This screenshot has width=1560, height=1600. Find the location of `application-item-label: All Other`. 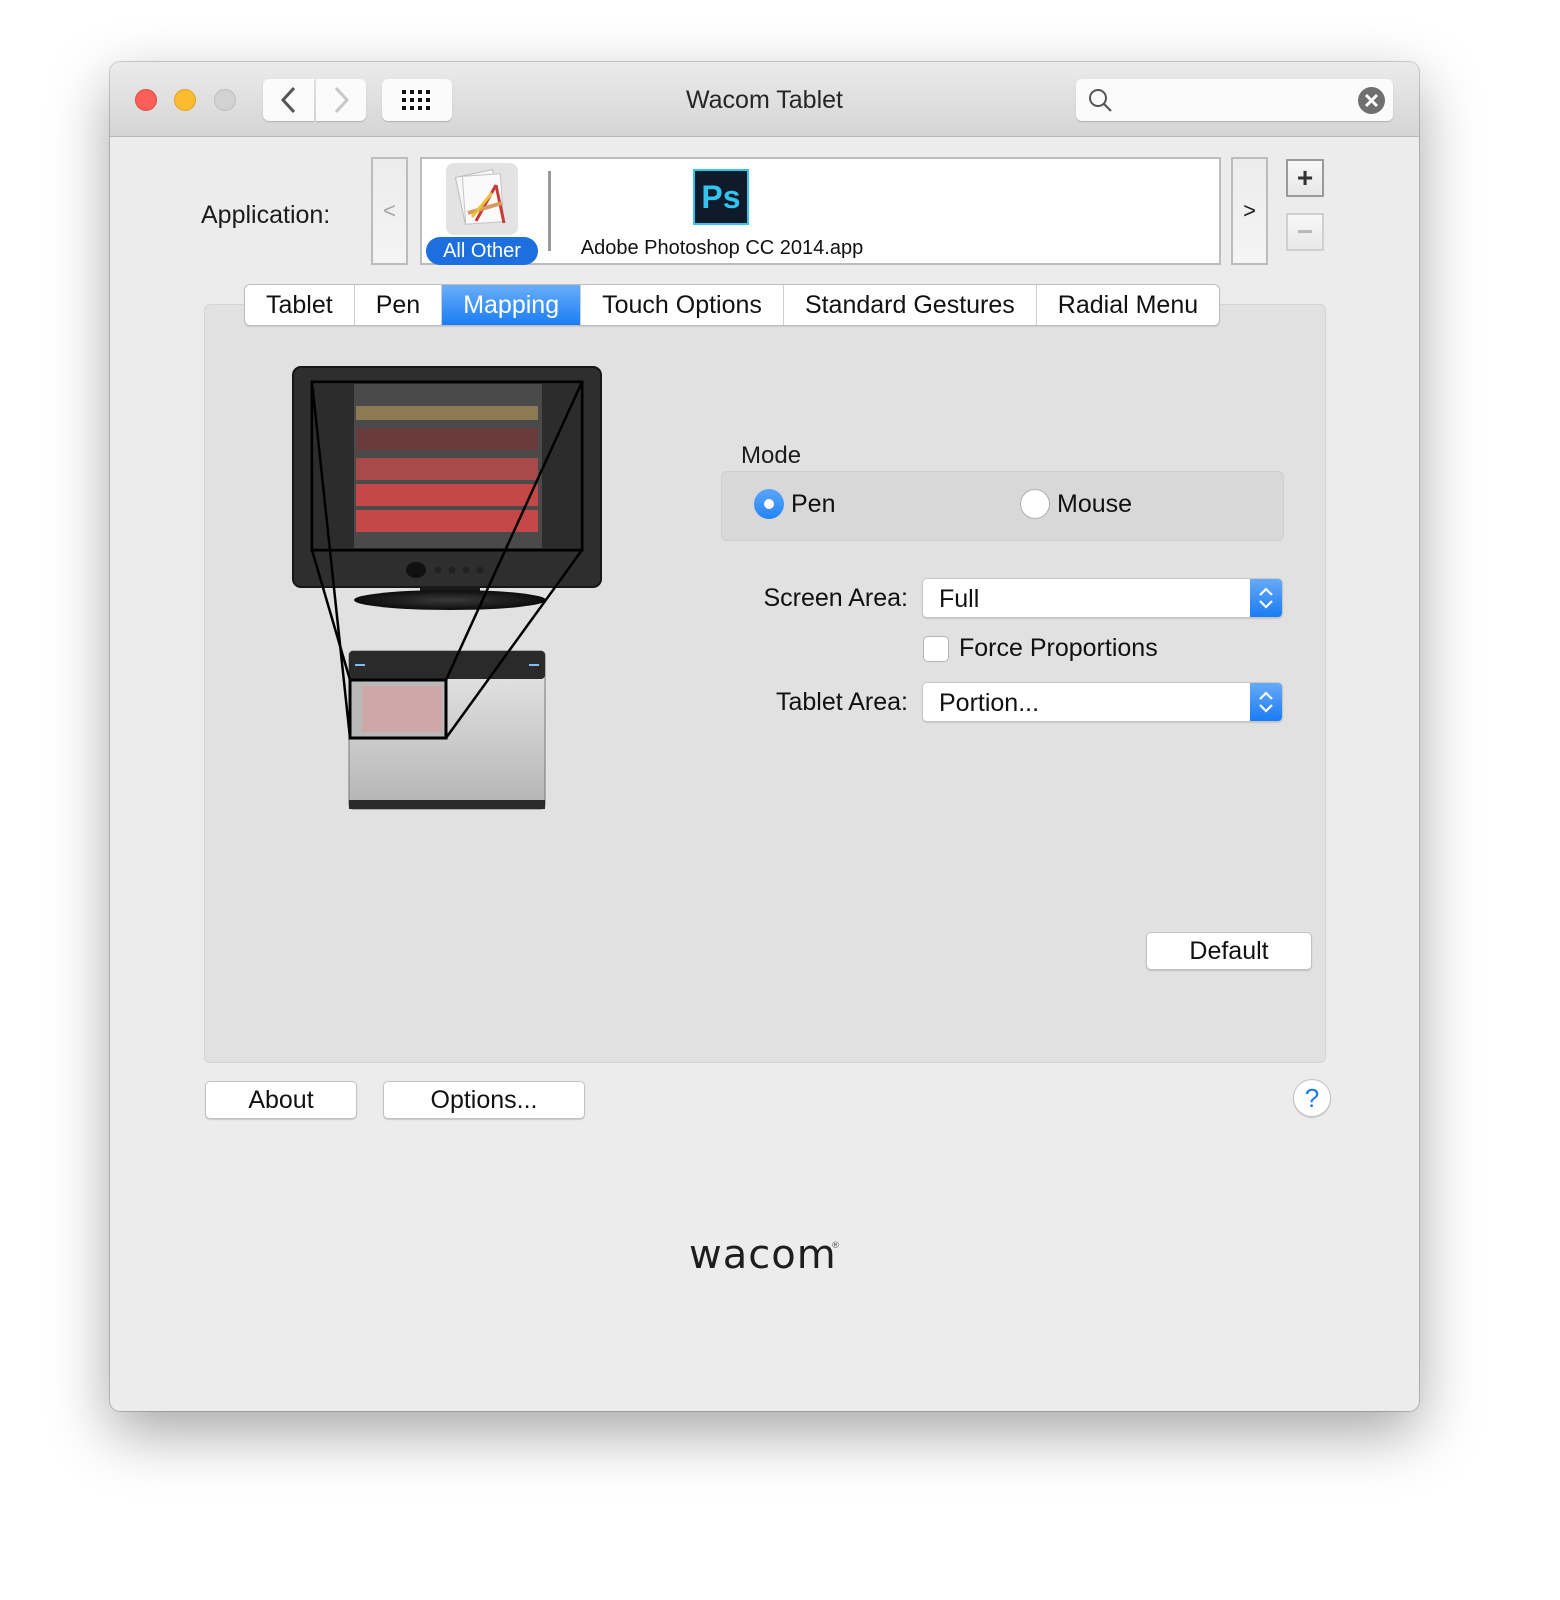

application-item-label: All Other is located at coordinates (482, 251).